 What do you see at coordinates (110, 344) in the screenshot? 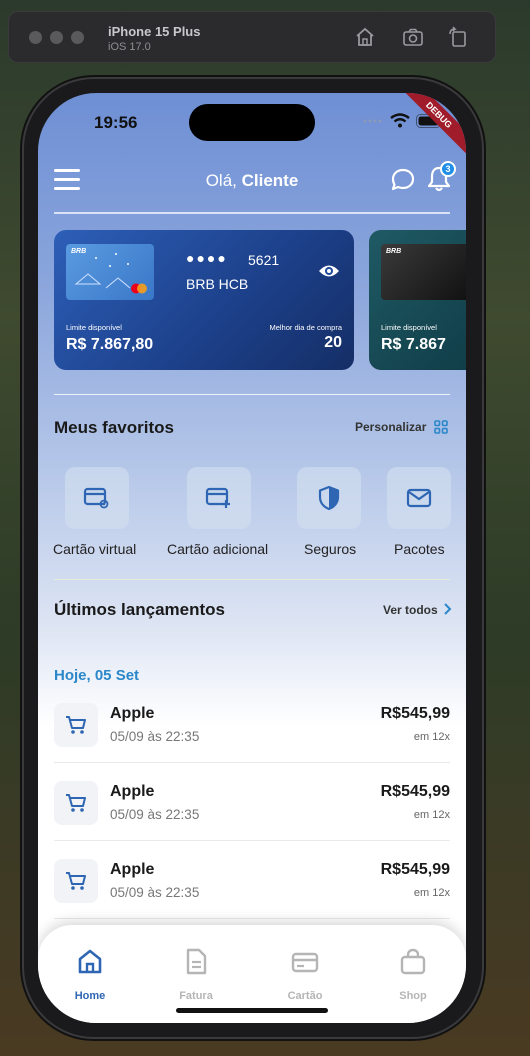
I see `limit-value: R$ 7.867,80` at bounding box center [110, 344].